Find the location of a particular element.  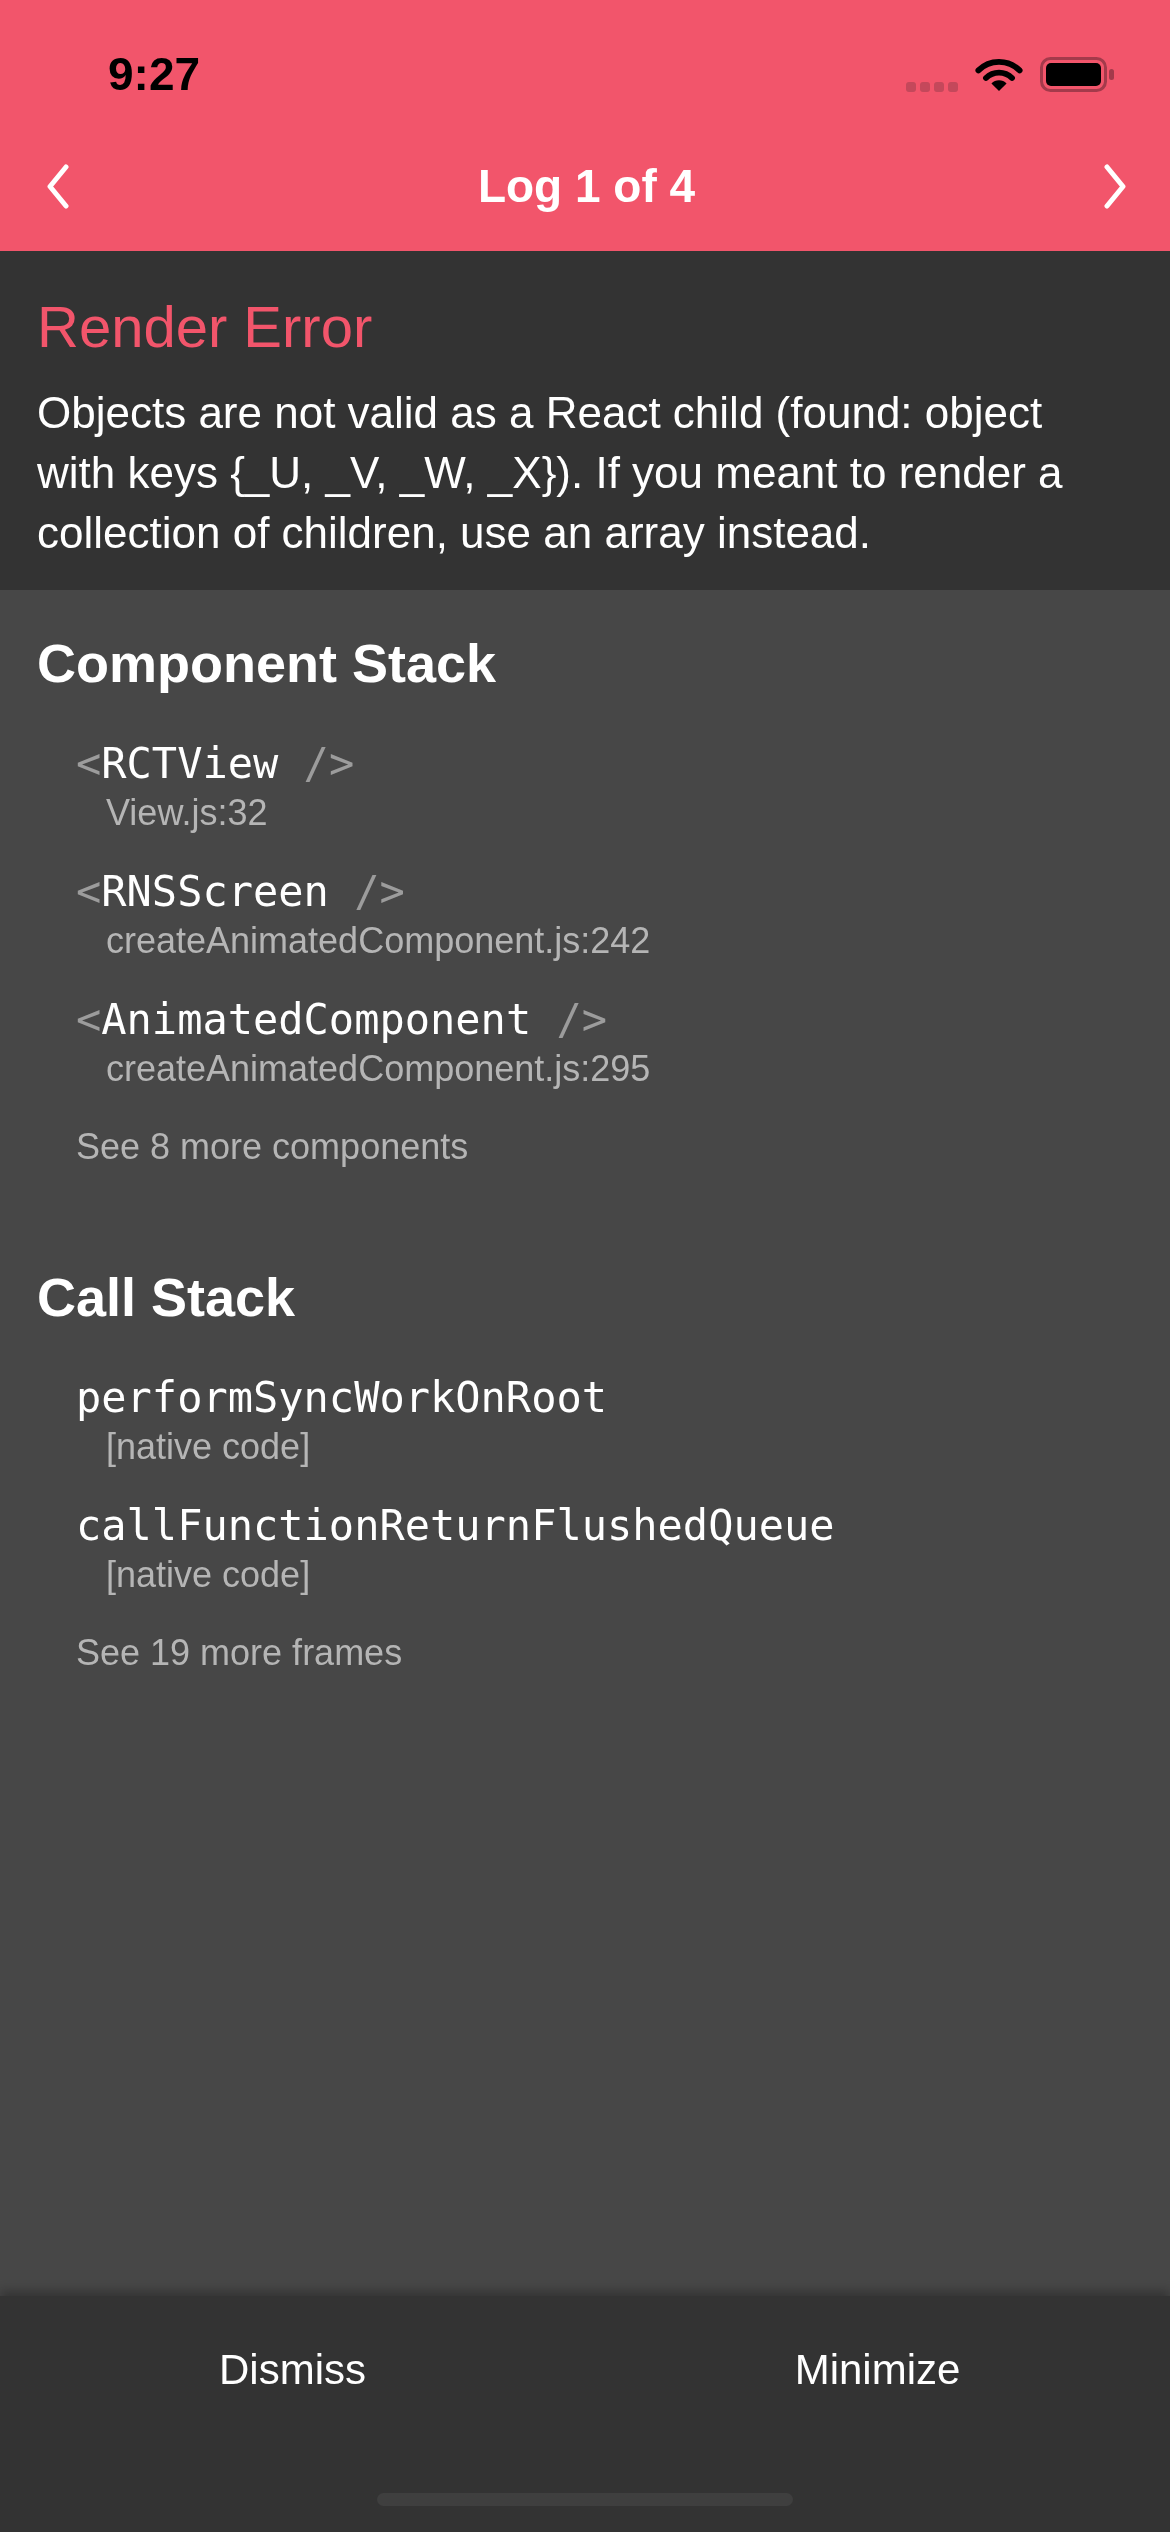

show-more-button: See 8 more components is located at coordinates (272, 1147).